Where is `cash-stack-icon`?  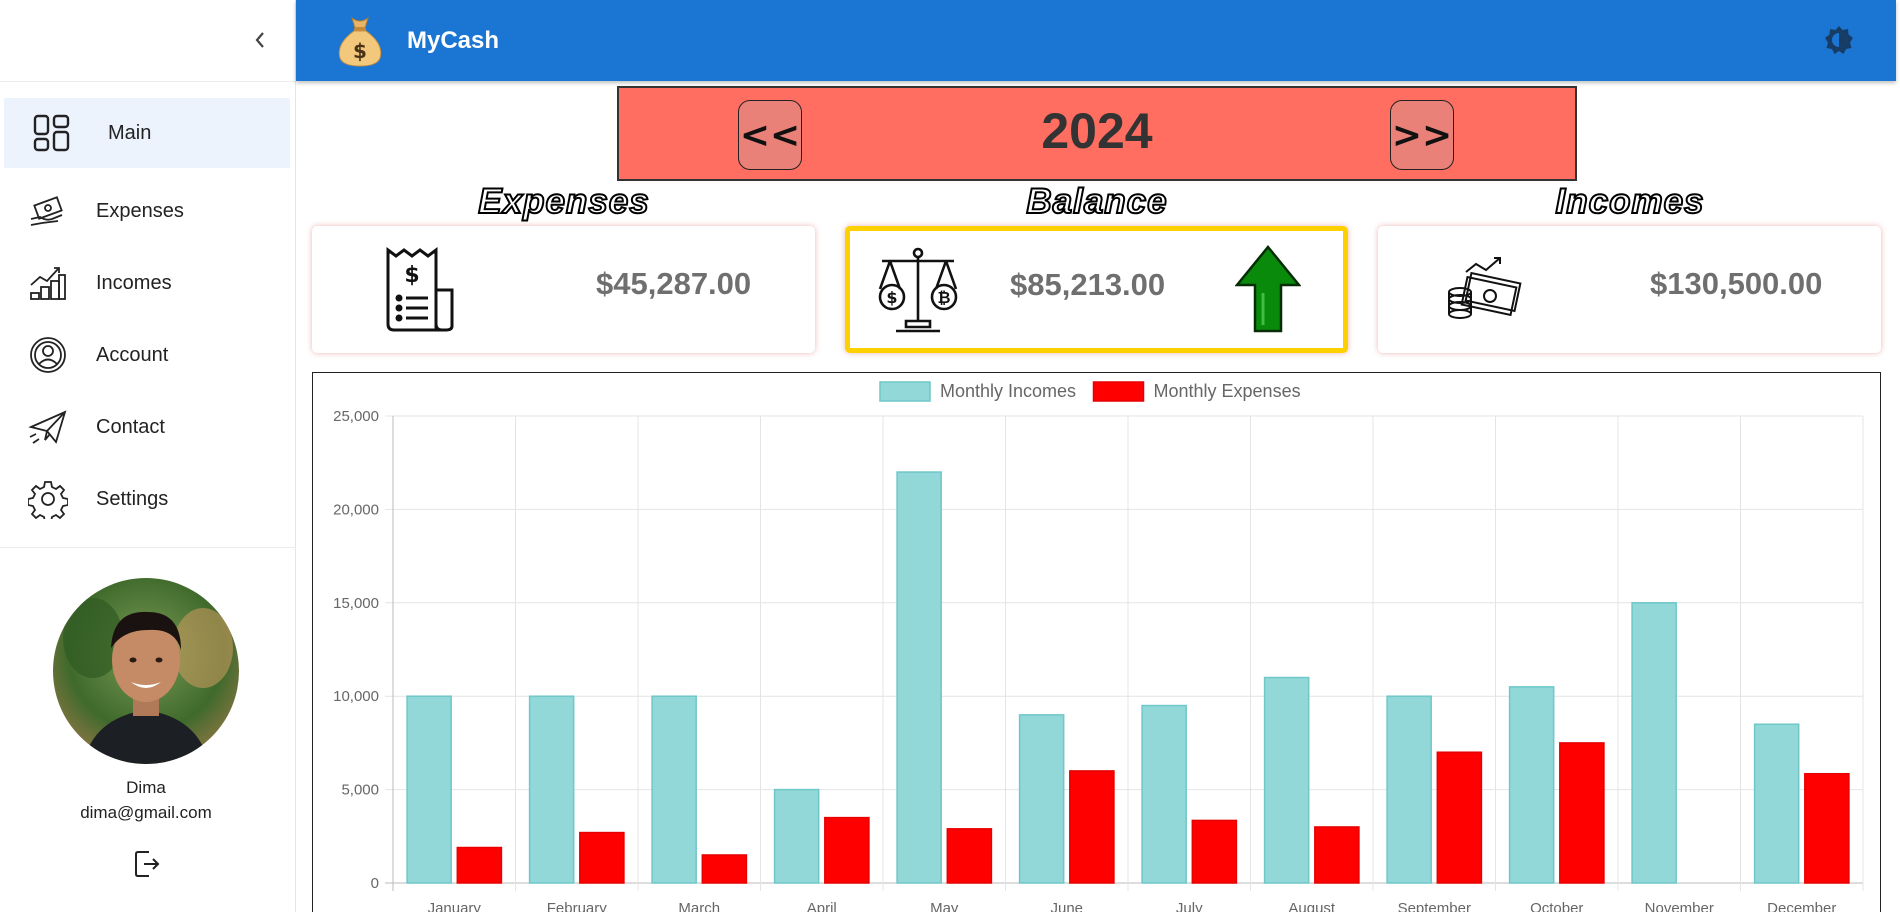 cash-stack-icon is located at coordinates (1484, 291).